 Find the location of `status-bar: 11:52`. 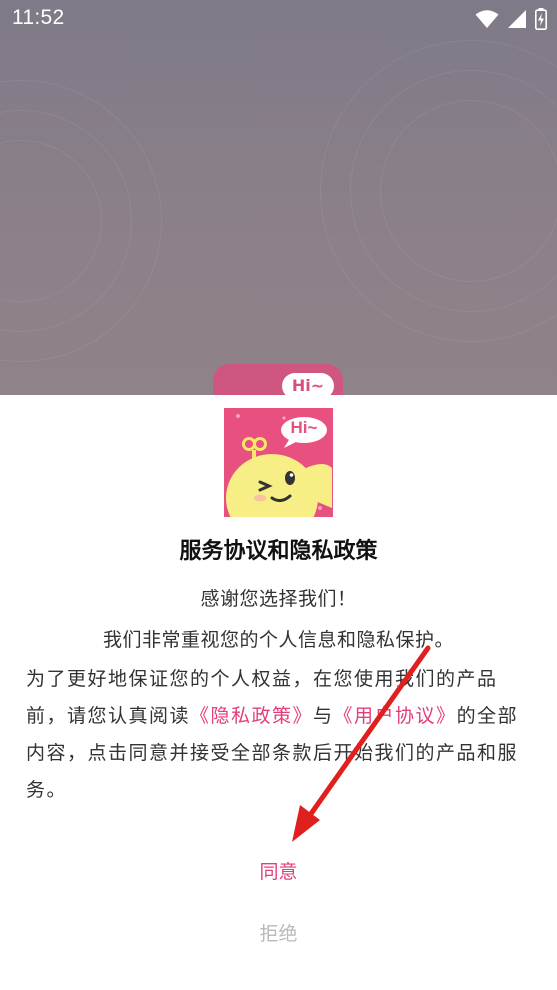

status-bar: 11:52 is located at coordinates (278, 19).